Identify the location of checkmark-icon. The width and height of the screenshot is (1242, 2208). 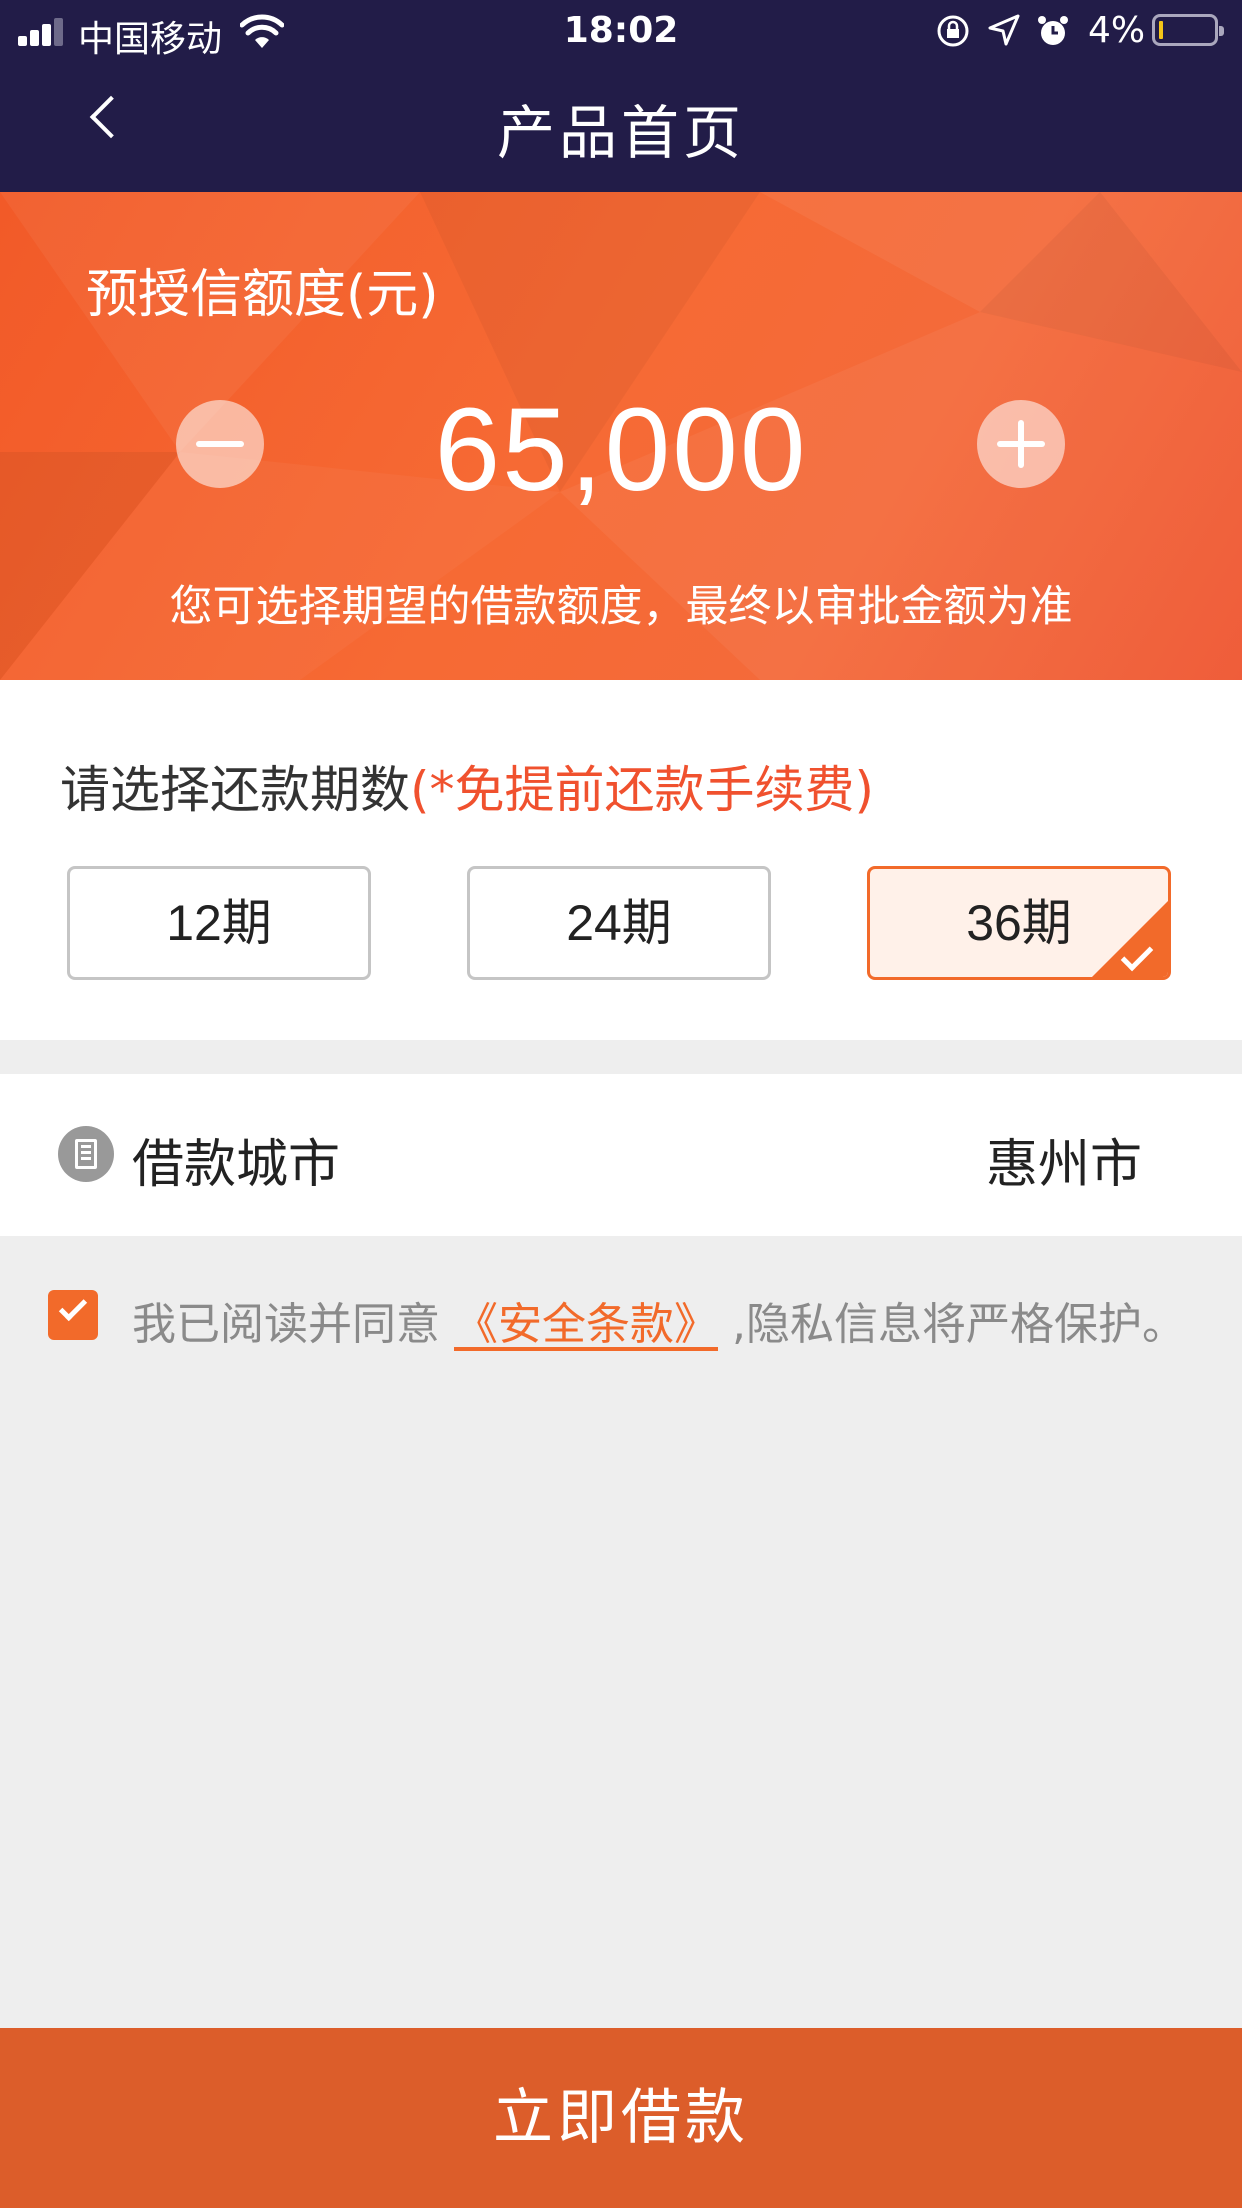
(73, 1307).